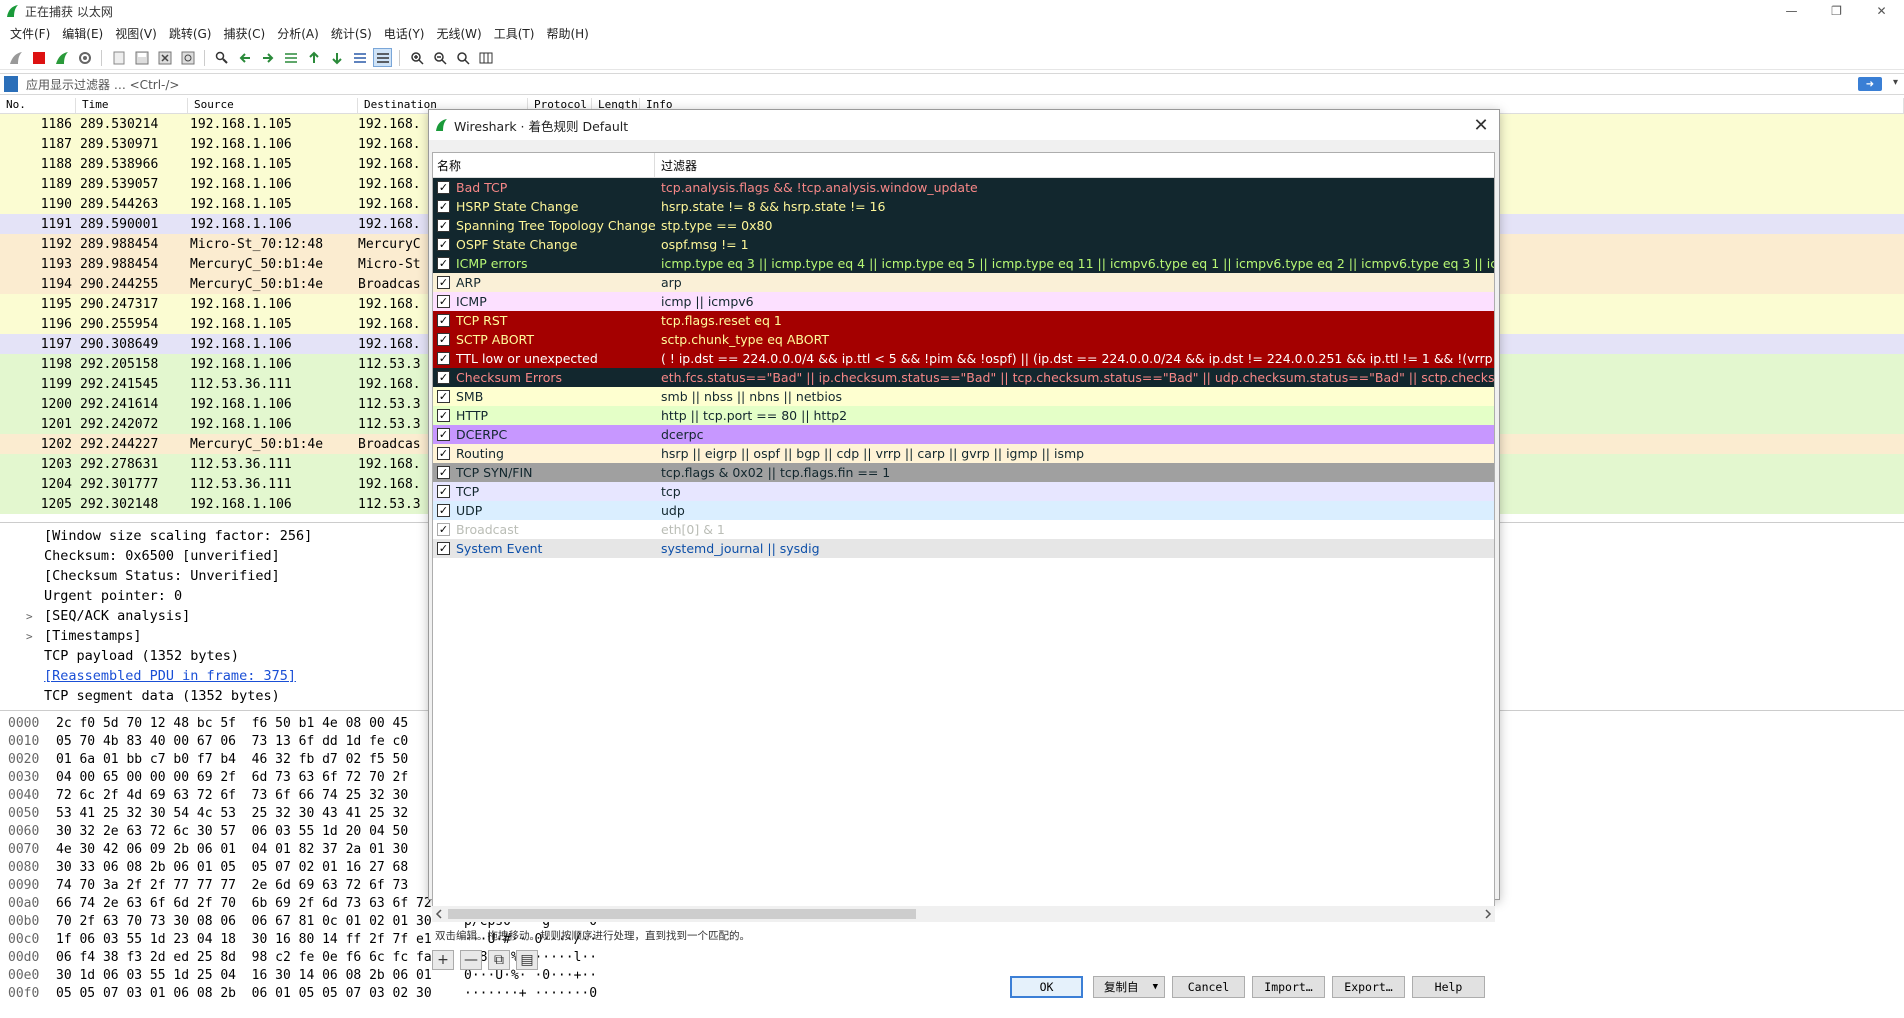 This screenshot has height=1018, width=1904. Describe the element at coordinates (1481, 125) in the screenshot. I see `dialog-close-icon: ✕` at that location.